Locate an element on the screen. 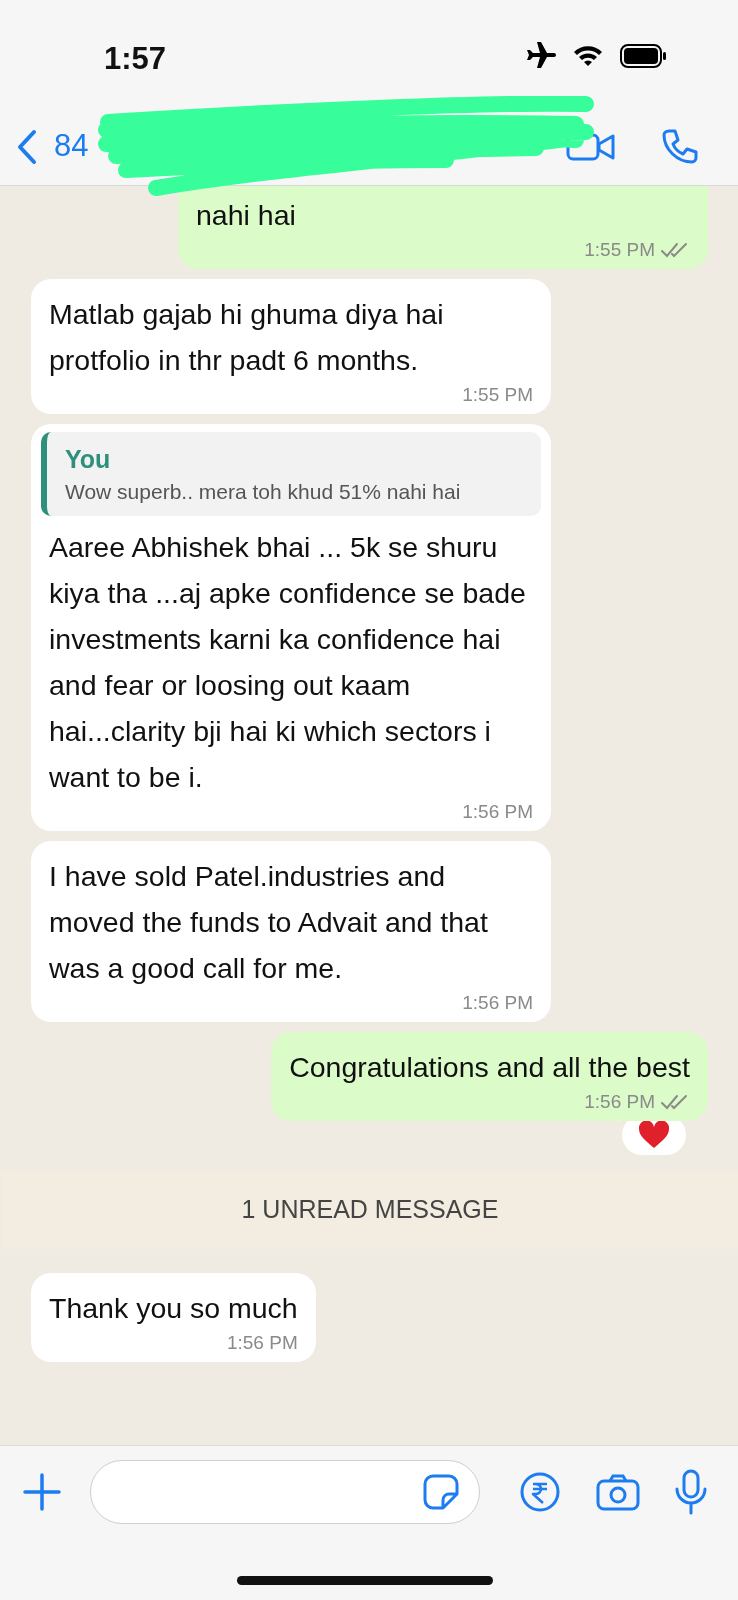 Image resolution: width=738 pixels, height=1600 pixels. back-button: 84 is located at coordinates (52, 146).